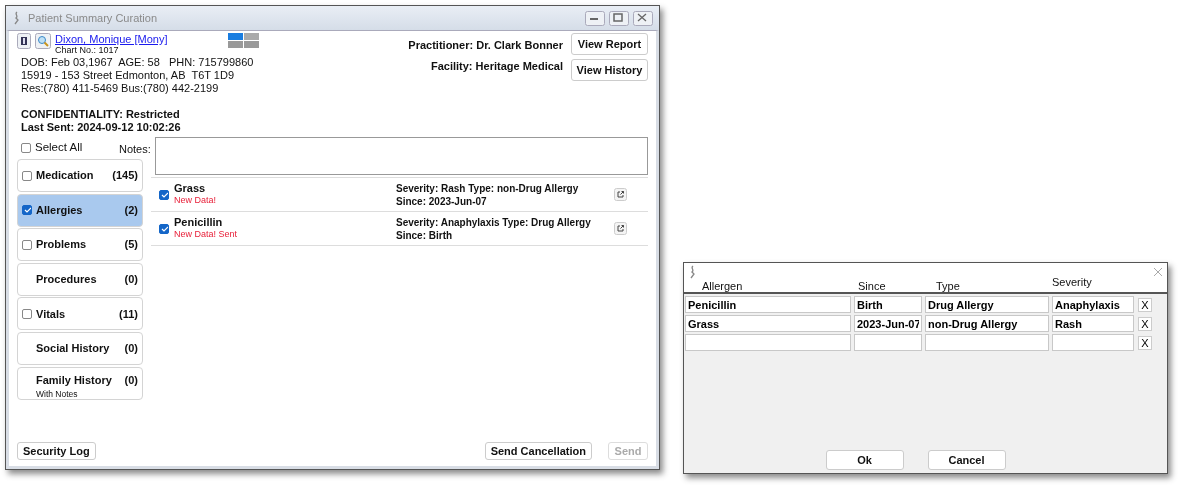  I want to click on category-tab: Medication (145), so click(80, 175).